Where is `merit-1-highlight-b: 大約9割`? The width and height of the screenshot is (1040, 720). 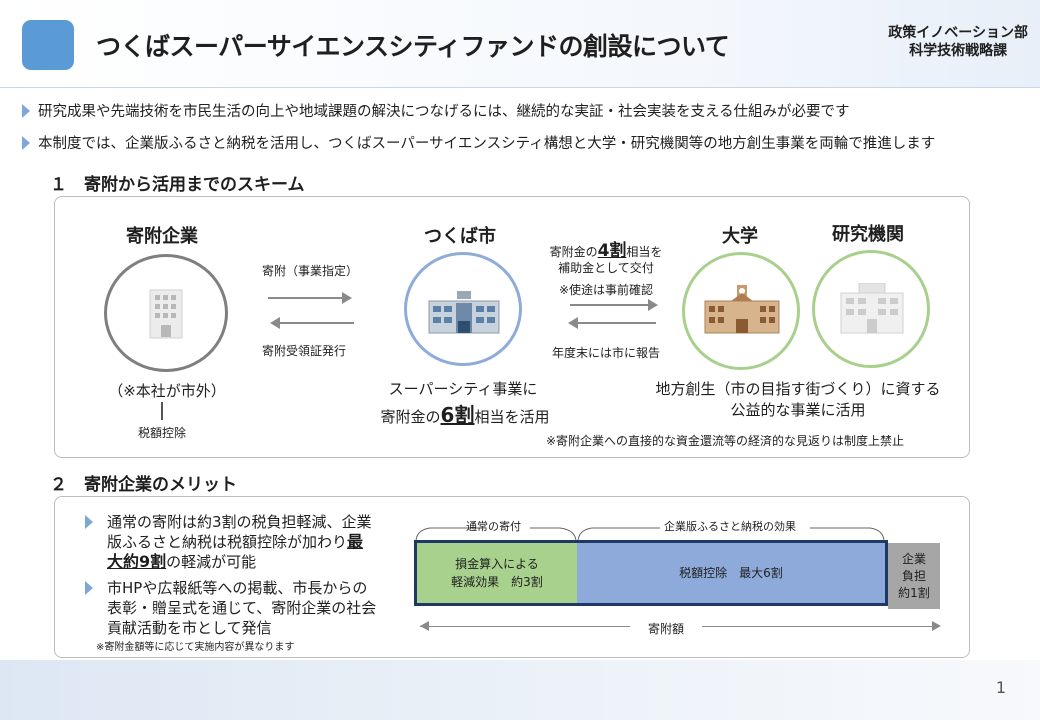
merit-1-highlight-b: 大約9割 is located at coordinates (137, 561).